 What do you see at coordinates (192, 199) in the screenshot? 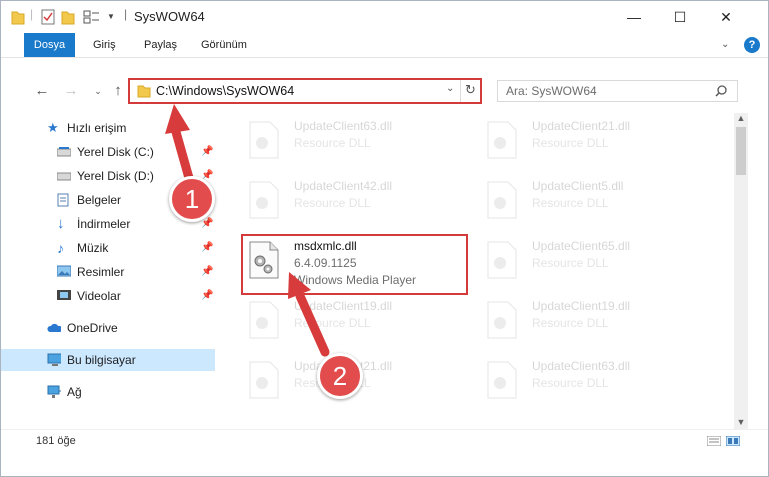
I see `step-1-callout: 1` at bounding box center [192, 199].